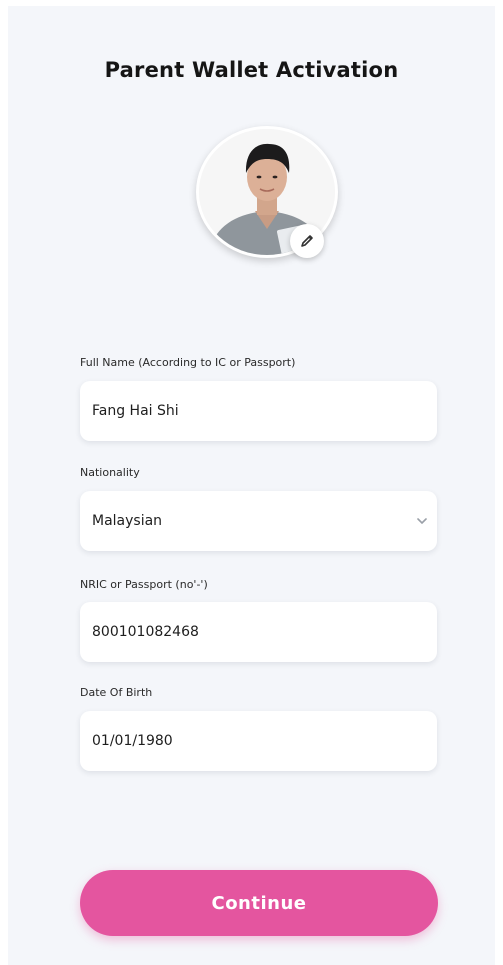 The image size is (503, 965). I want to click on full-name-label: Full Name (According to IC or Passport), so click(188, 362).